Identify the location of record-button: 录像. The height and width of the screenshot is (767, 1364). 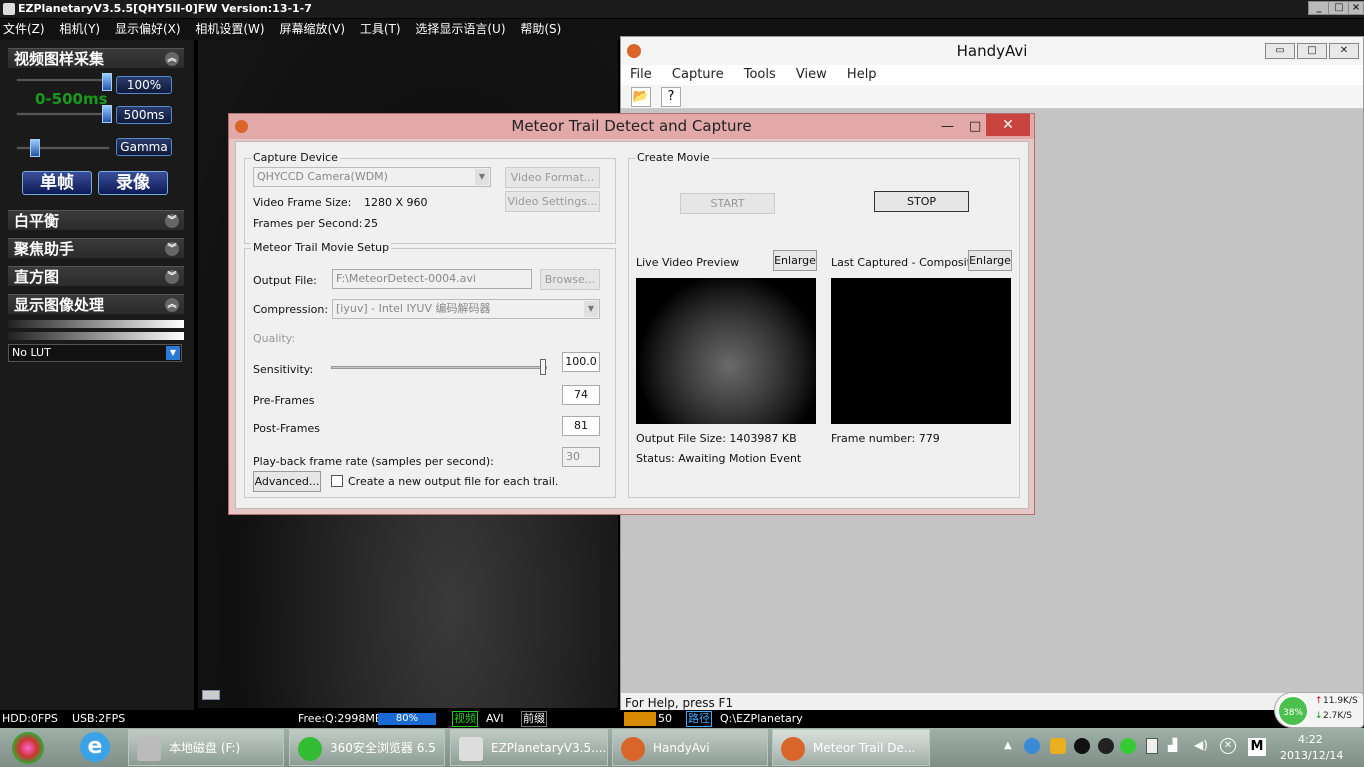
(133, 183).